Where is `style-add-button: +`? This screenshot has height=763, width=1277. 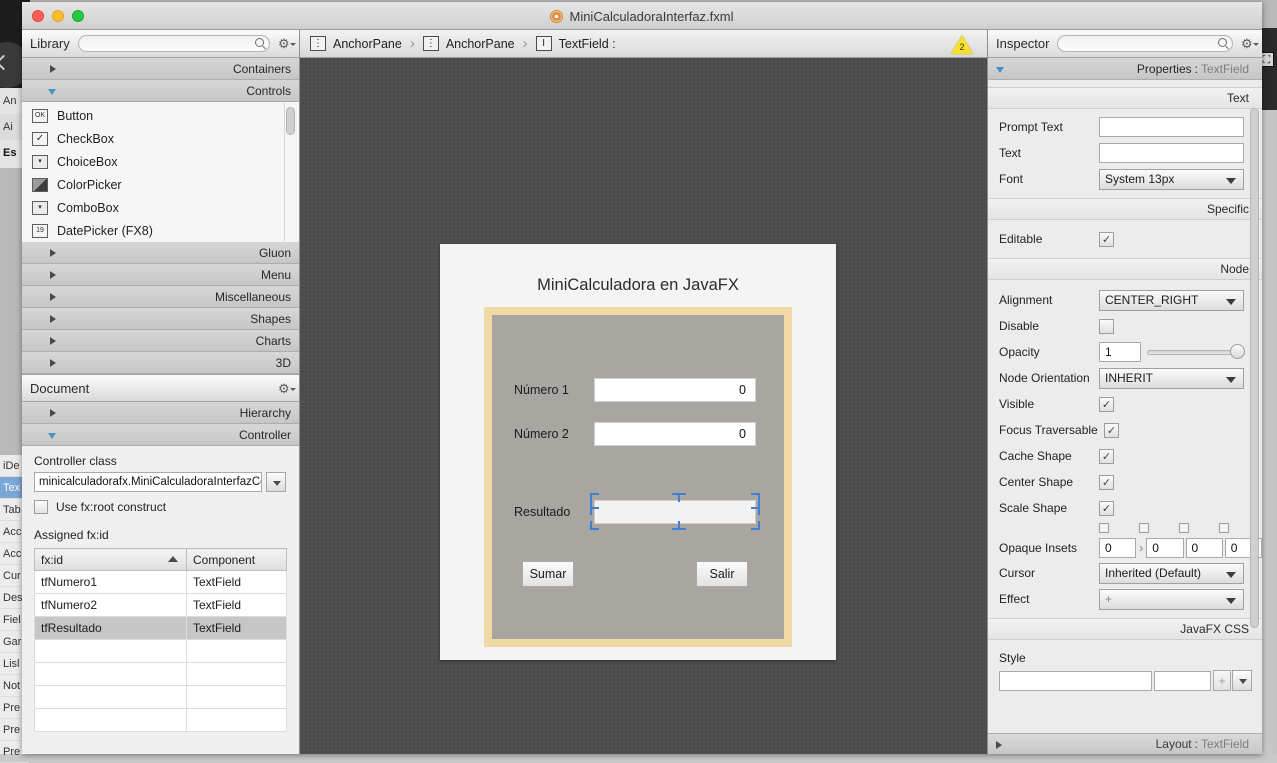
style-add-button: + is located at coordinates (1222, 680).